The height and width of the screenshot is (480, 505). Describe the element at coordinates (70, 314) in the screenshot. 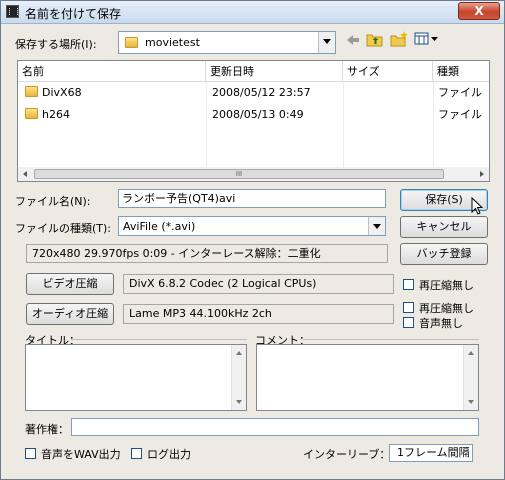

I see `audio-compression-button: オーディオ圧縮` at that location.